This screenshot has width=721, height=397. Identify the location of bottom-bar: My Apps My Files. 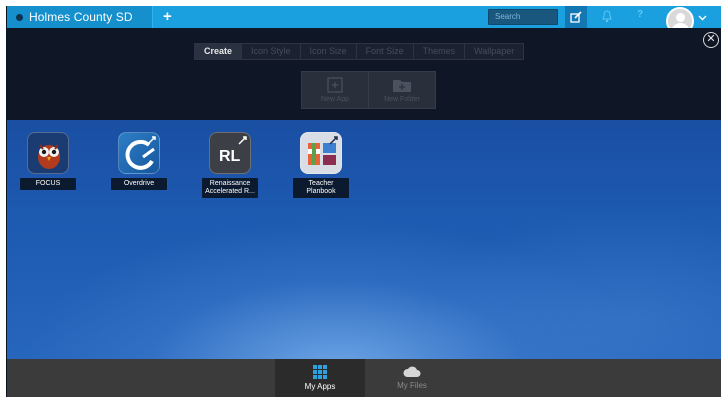
(364, 378).